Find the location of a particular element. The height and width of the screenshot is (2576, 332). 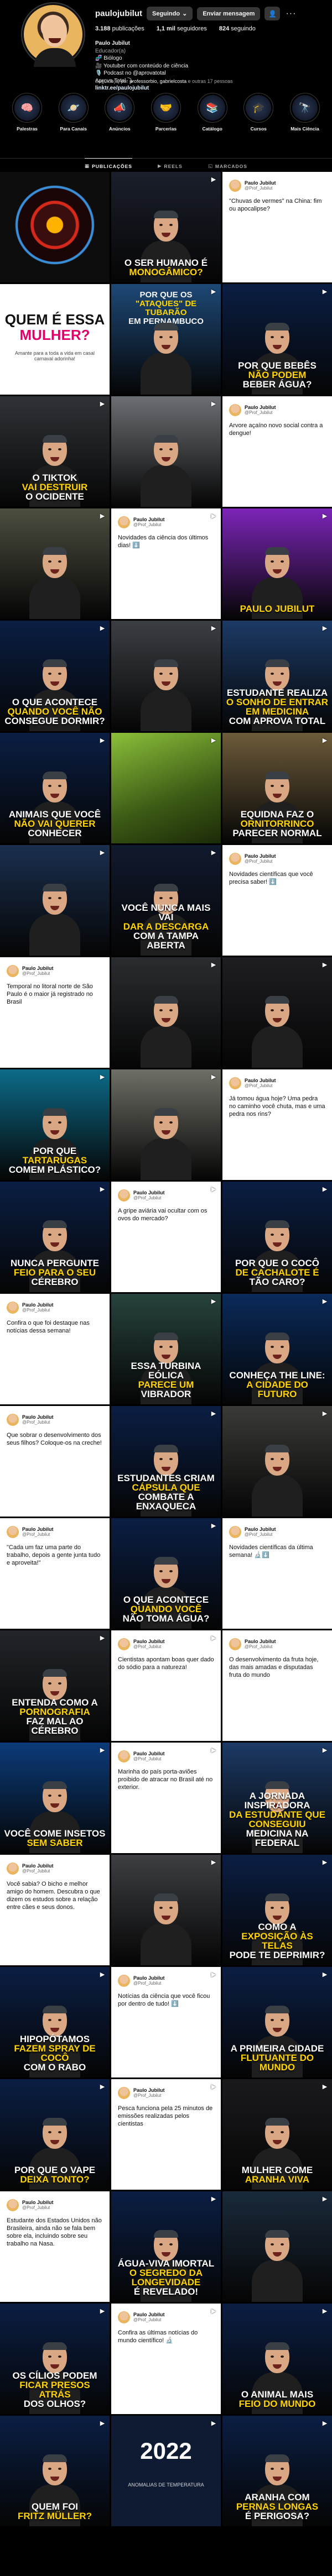

profile-avatar is located at coordinates (53, 35).